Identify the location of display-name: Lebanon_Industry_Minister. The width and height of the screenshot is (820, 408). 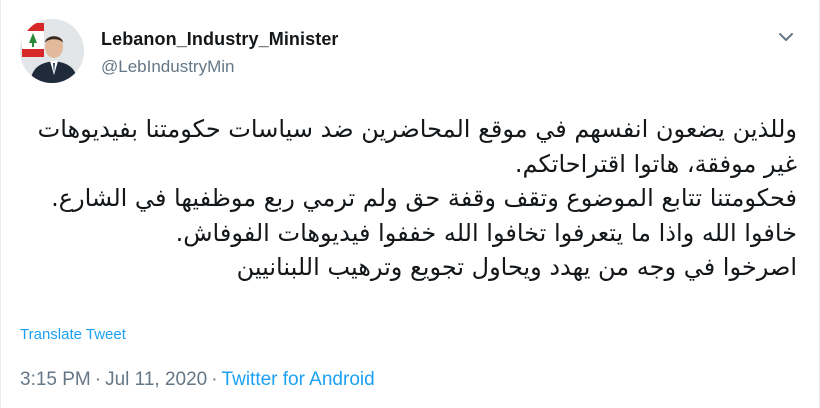
(220, 39).